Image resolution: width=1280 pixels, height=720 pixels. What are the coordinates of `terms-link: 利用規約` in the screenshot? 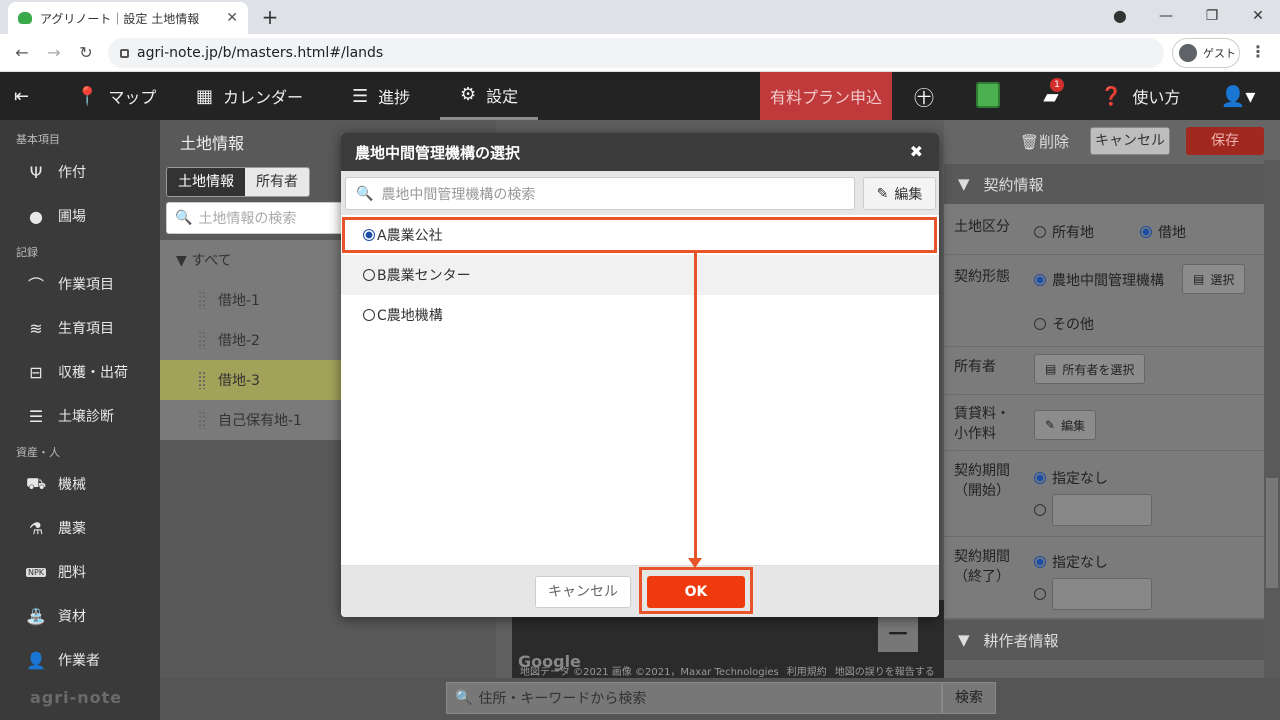 It's located at (807, 670).